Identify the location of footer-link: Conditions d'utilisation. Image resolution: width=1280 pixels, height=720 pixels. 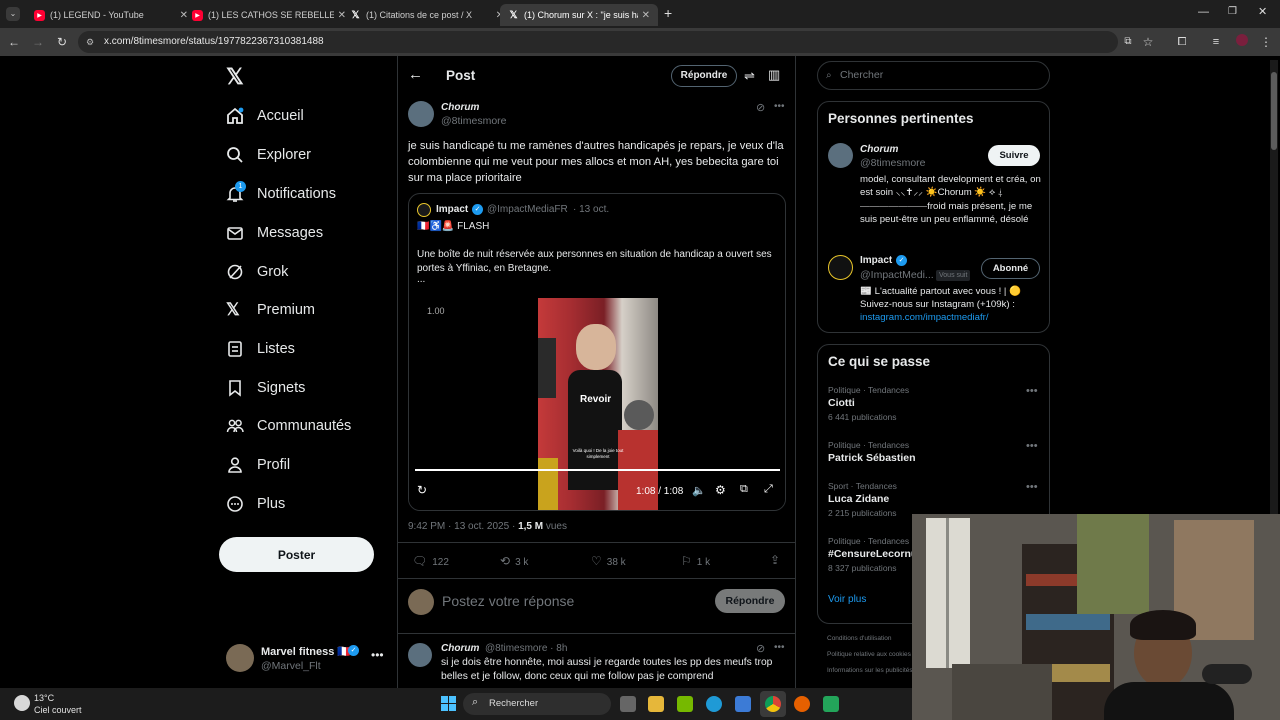
(872, 639).